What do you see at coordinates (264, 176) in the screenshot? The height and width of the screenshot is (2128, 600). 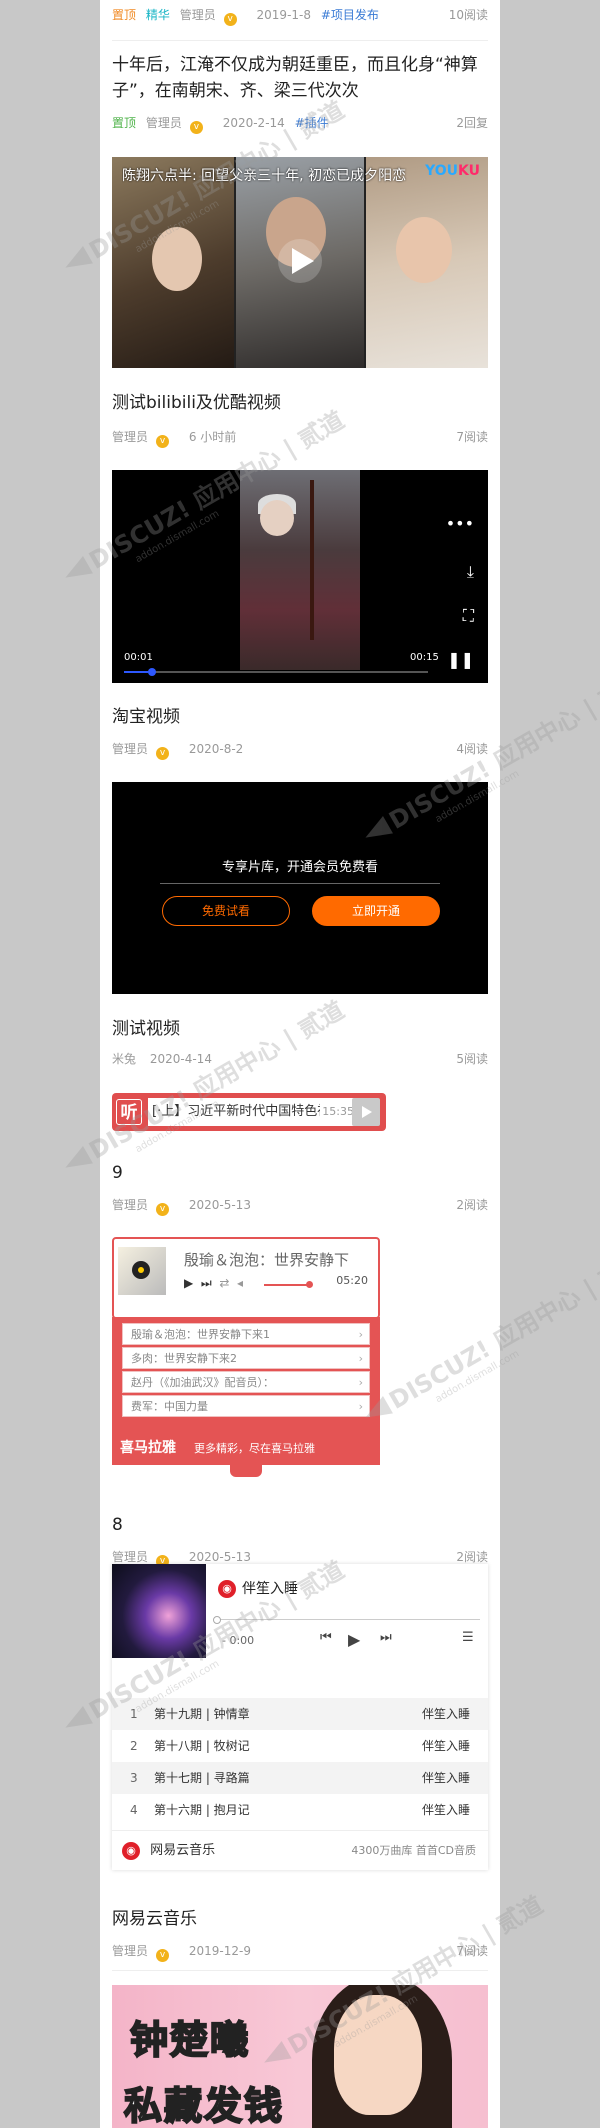 I see `video-title-overlay: 陈翔六点半: 回望父亲三十年, 初恋已成夕阳恋` at bounding box center [264, 176].